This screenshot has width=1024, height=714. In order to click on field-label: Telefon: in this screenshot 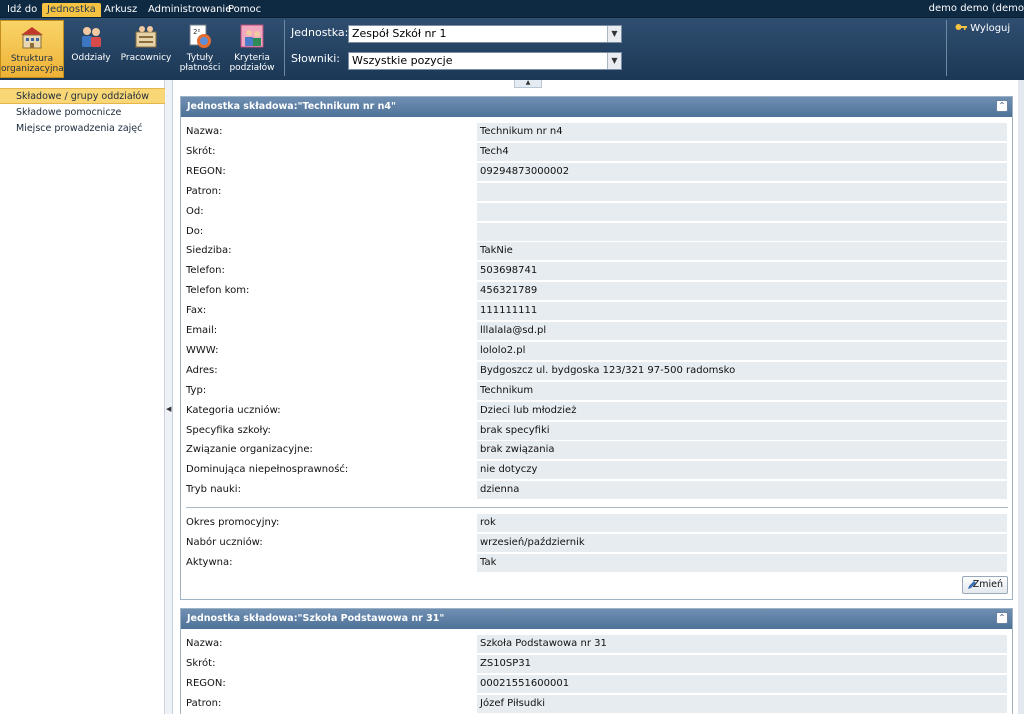, I will do `click(205, 271)`.